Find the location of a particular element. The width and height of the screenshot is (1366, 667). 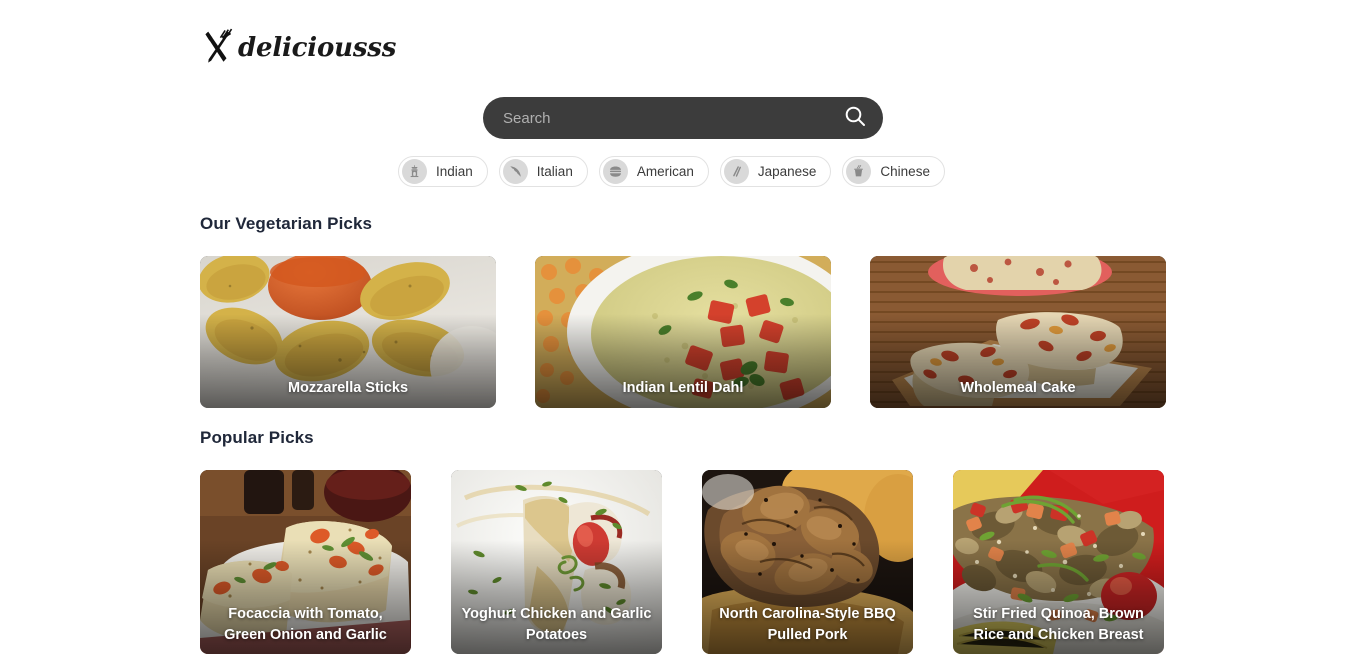

search-input is located at coordinates (673, 118).